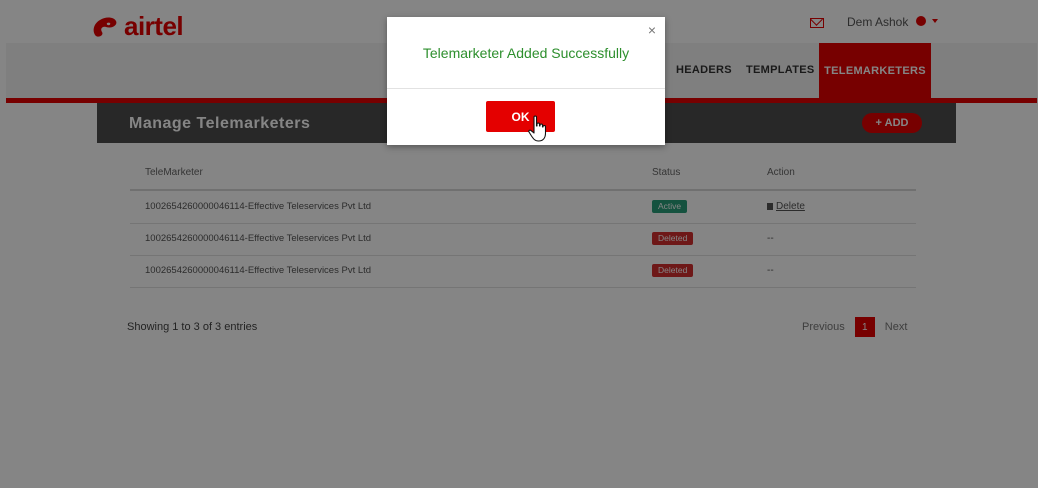  What do you see at coordinates (526, 88) in the screenshot?
I see `dialog-divider` at bounding box center [526, 88].